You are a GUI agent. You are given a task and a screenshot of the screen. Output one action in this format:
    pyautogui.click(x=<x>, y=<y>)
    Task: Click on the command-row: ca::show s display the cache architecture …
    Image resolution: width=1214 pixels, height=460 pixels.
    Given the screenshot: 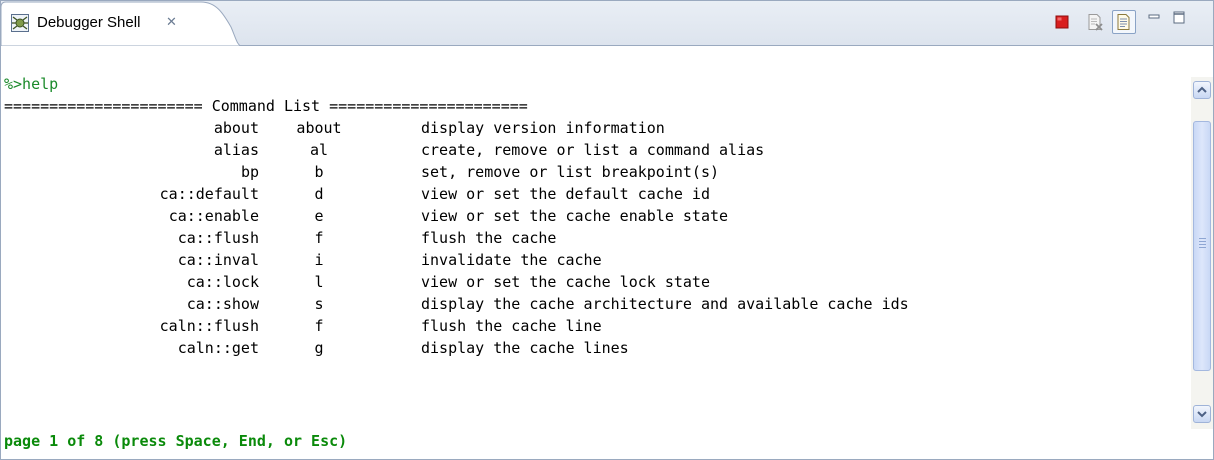 What is the action you would take?
    pyautogui.click(x=596, y=304)
    